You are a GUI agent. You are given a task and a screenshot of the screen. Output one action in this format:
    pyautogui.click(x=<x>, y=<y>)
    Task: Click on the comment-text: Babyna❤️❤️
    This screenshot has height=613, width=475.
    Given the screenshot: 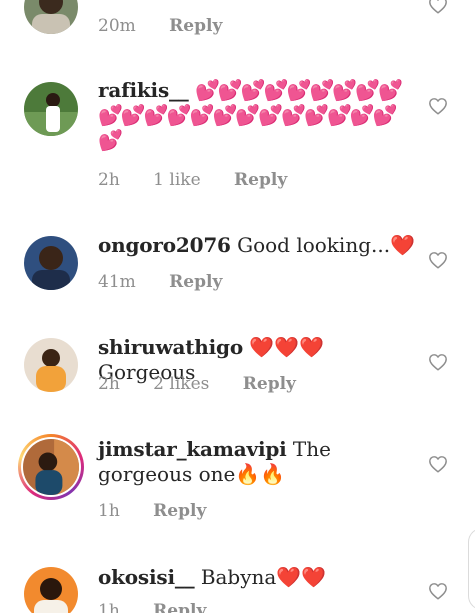 What is the action you would take?
    pyautogui.click(x=263, y=577)
    